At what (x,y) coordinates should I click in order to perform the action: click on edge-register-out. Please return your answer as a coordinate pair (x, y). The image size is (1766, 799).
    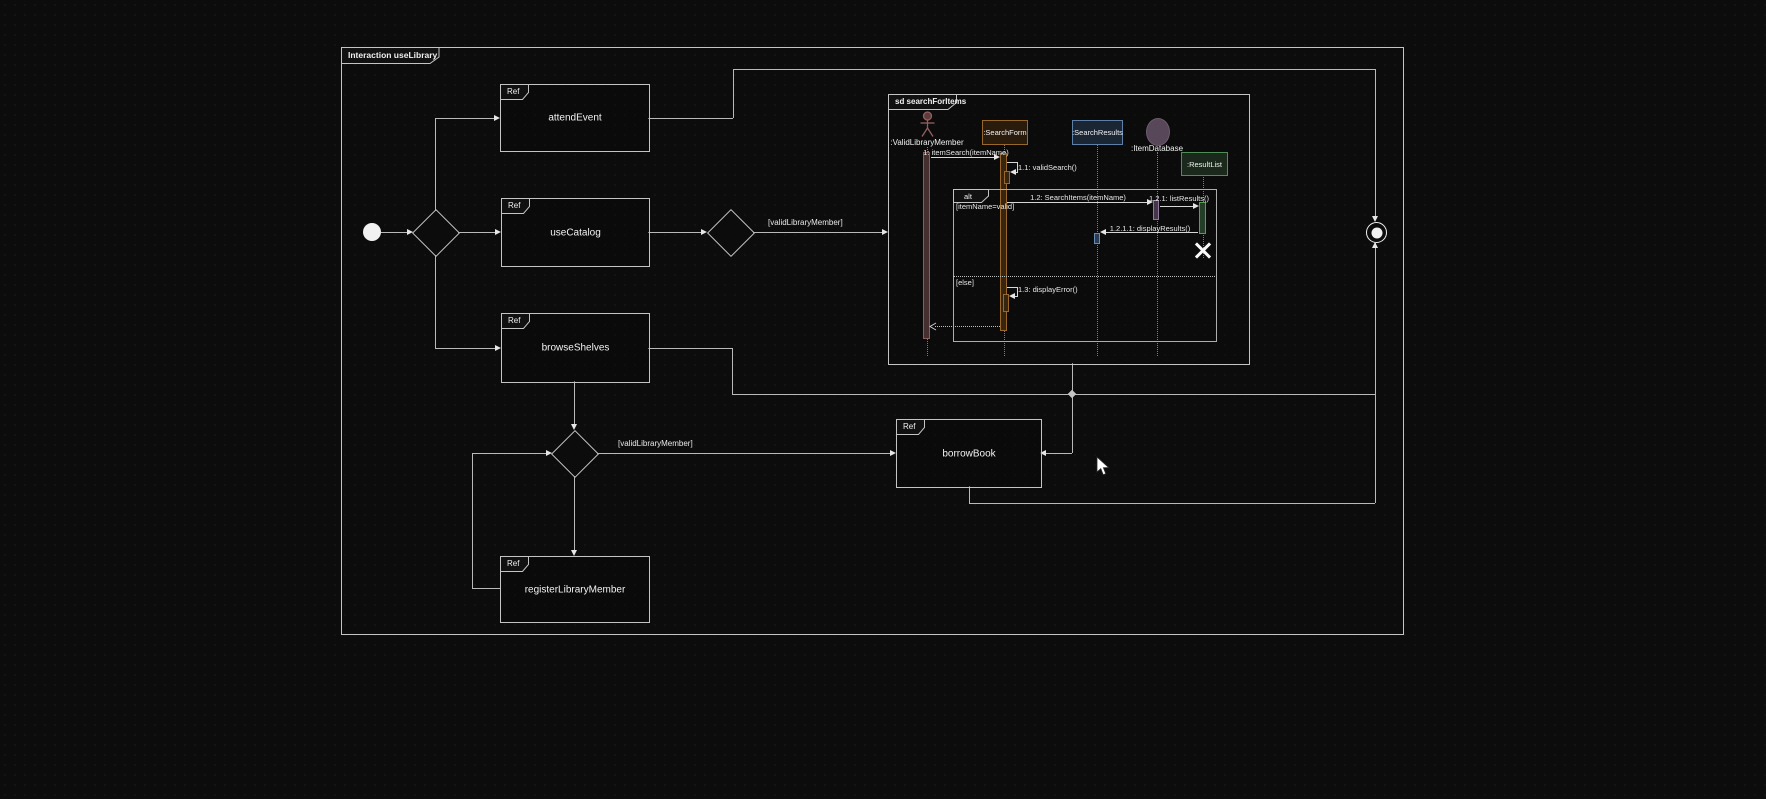
    Looking at the image, I should click on (486, 588).